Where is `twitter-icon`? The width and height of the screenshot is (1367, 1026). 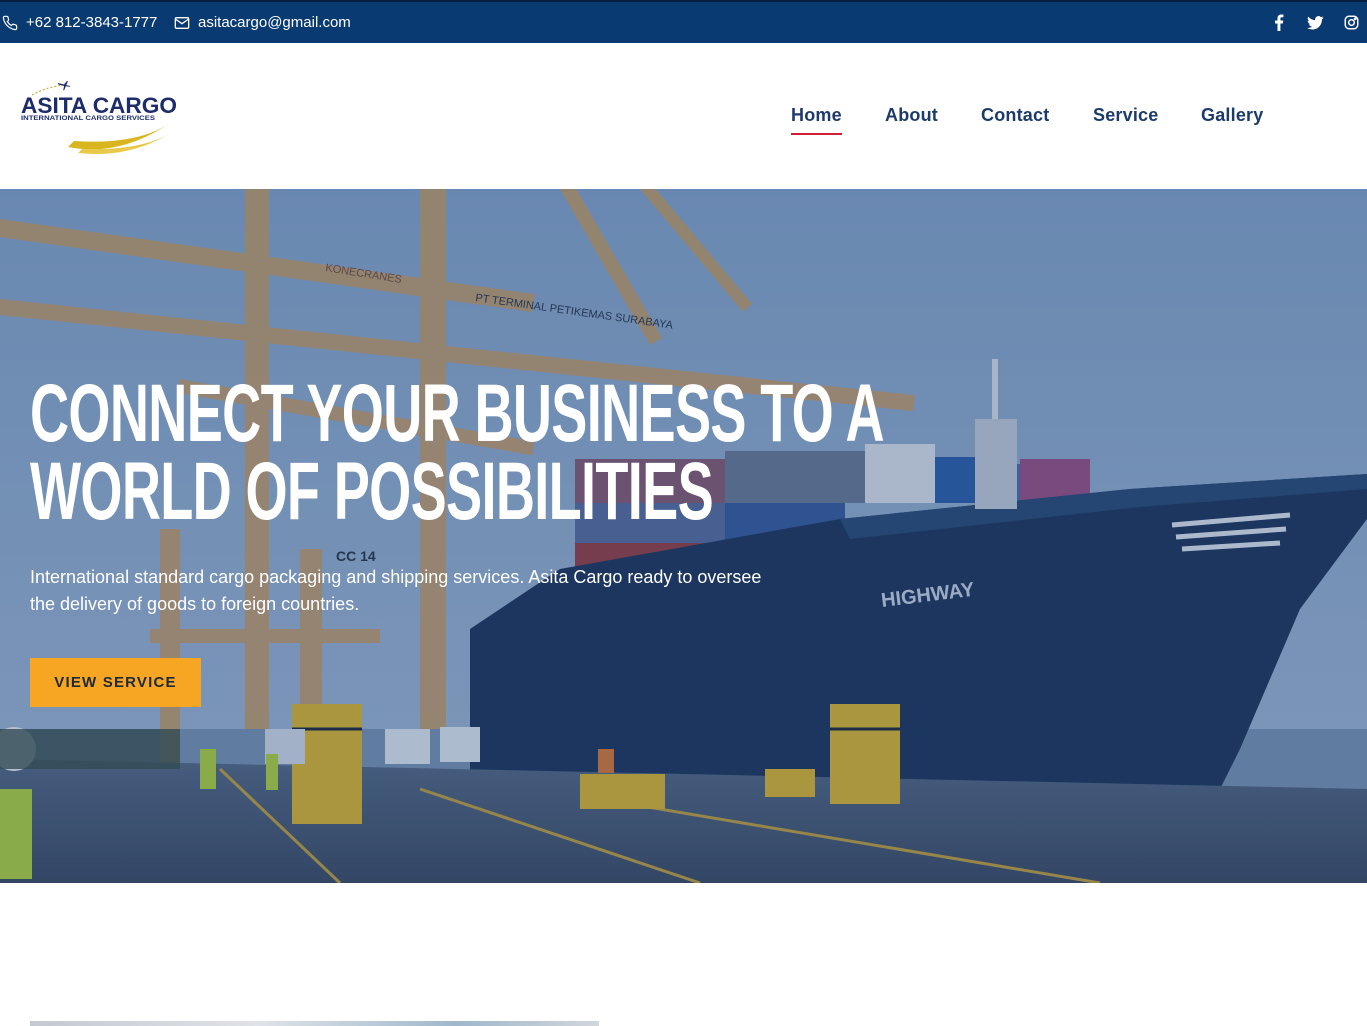
twitter-icon is located at coordinates (1315, 23).